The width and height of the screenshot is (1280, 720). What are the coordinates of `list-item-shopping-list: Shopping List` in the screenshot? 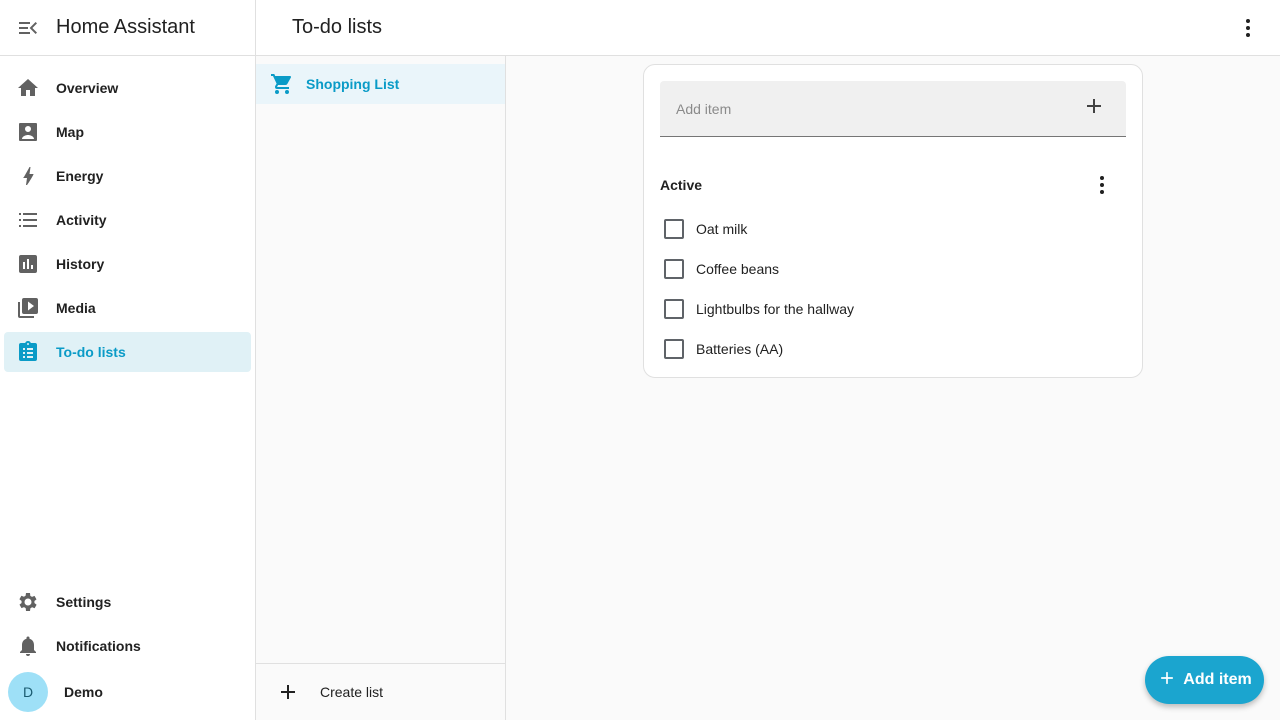 It's located at (380, 84).